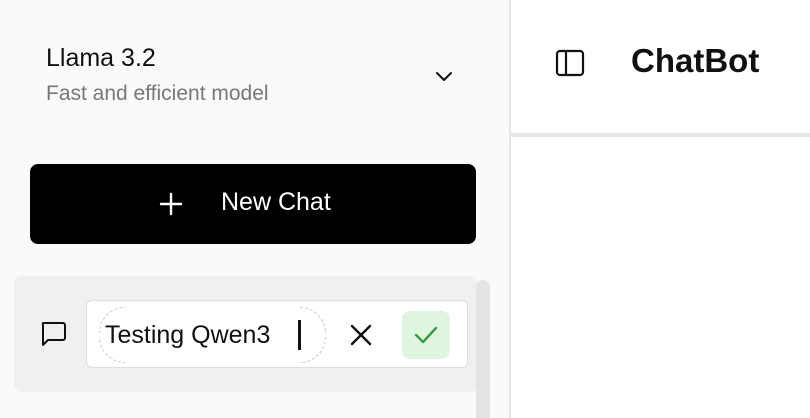  I want to click on chevron-down-icon, so click(444, 76).